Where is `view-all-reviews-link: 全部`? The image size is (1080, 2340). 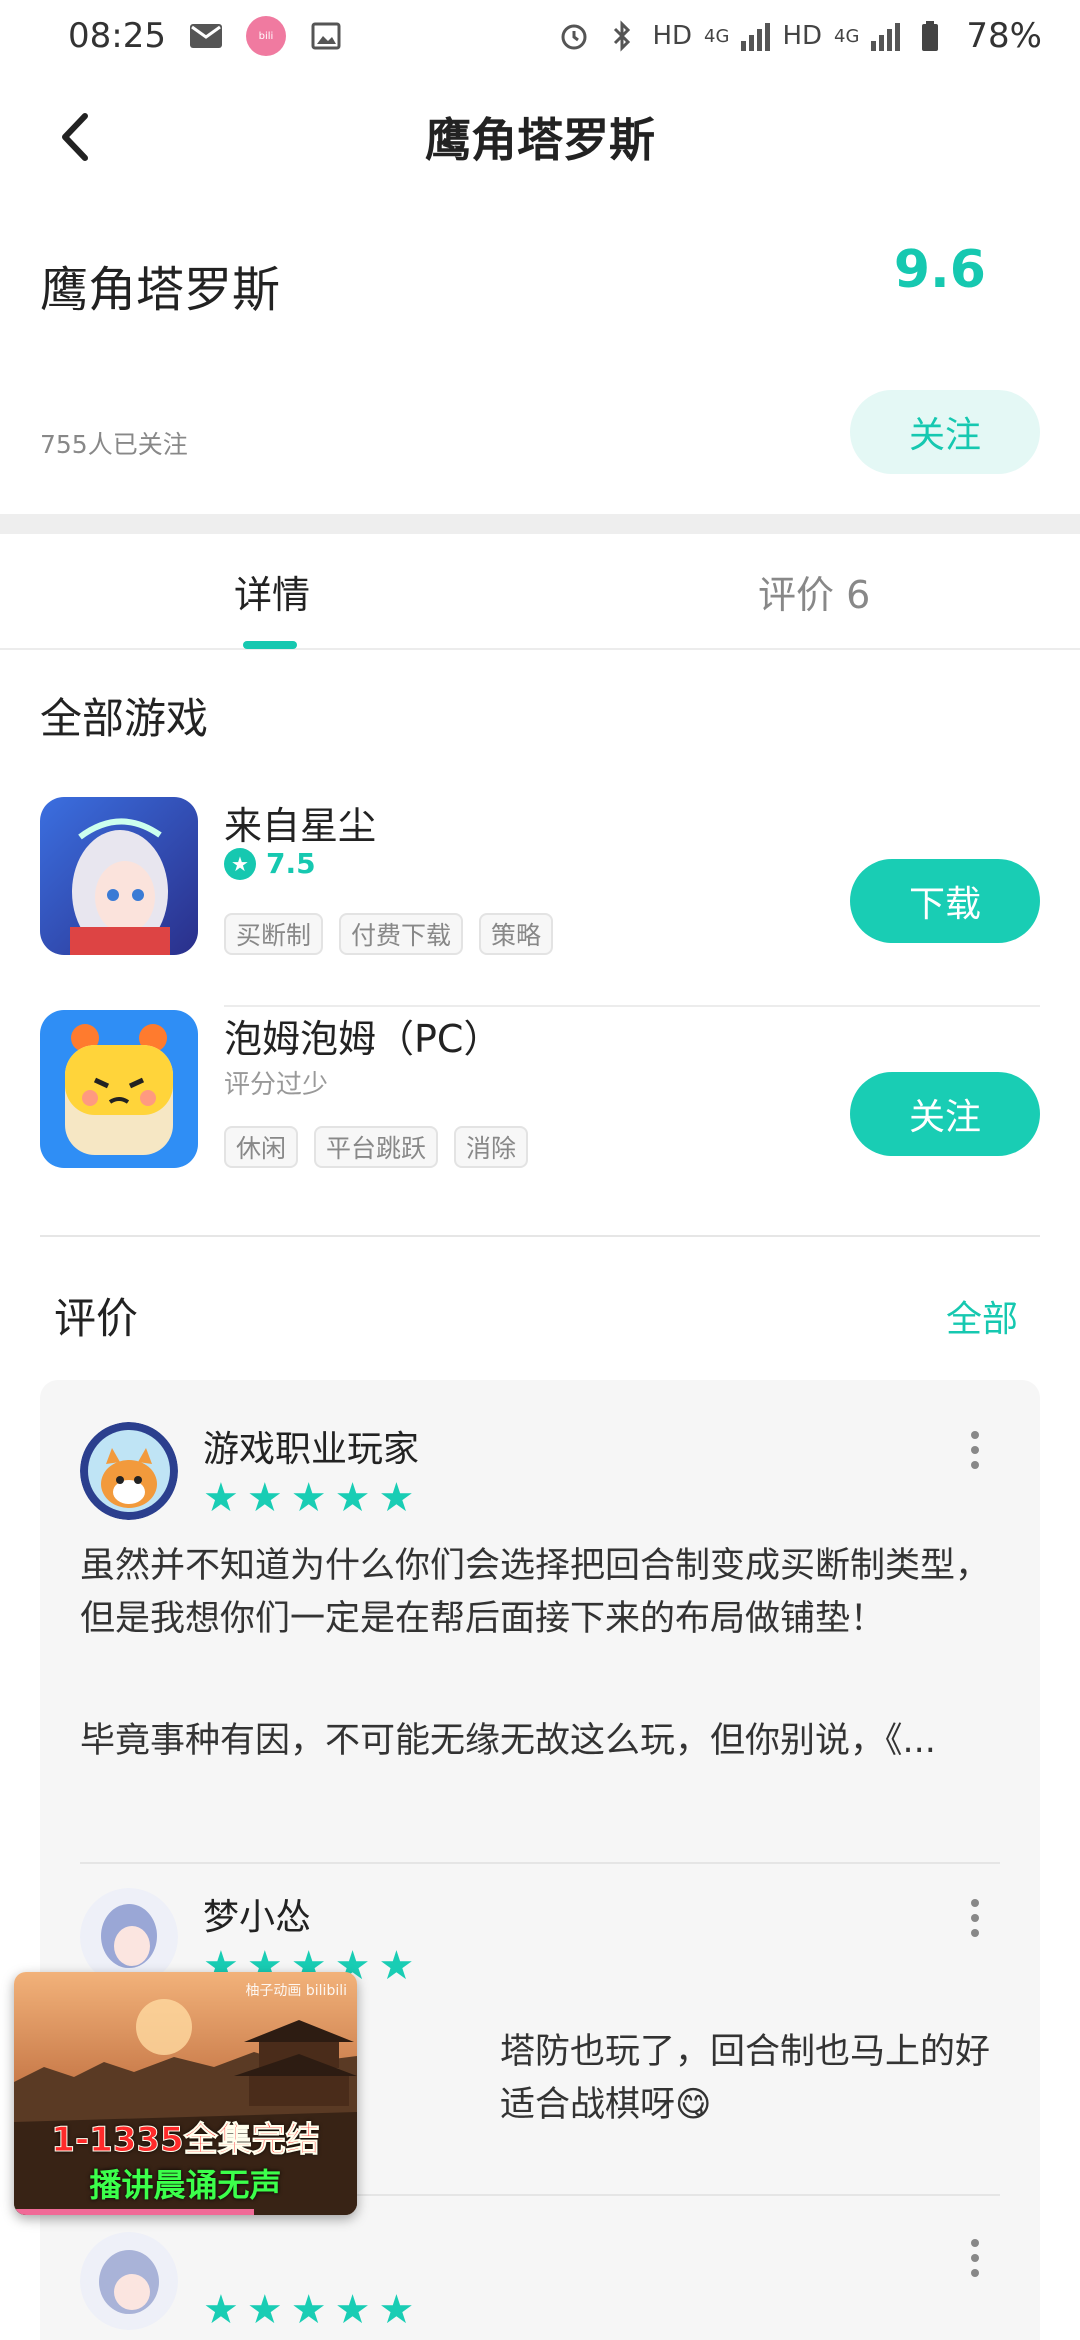 view-all-reviews-link: 全部 is located at coordinates (982, 1316).